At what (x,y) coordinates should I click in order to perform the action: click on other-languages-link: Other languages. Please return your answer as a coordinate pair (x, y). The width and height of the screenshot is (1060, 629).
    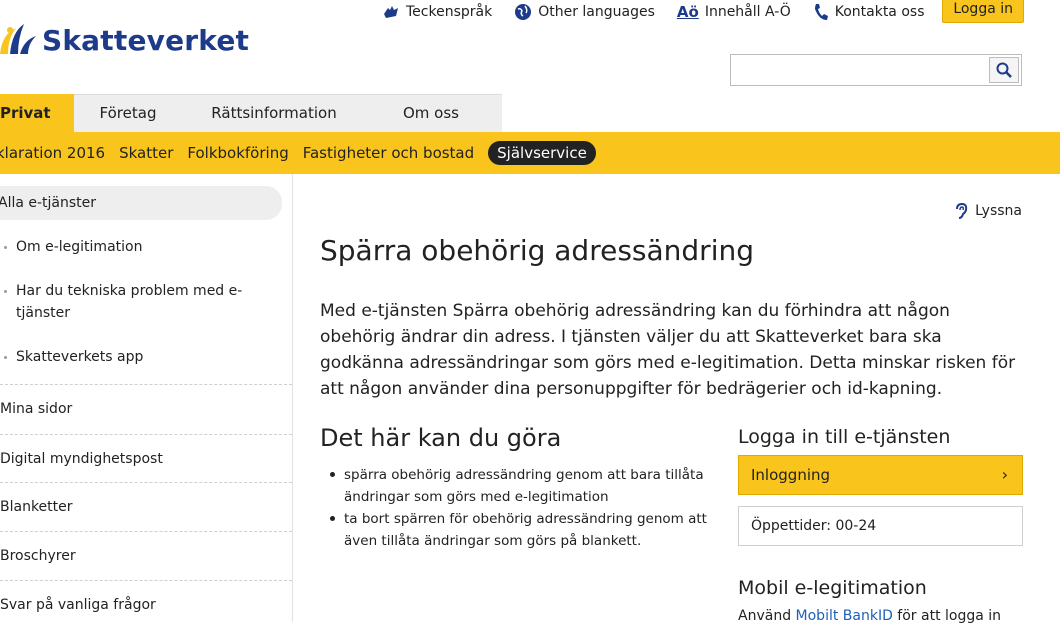
    Looking at the image, I should click on (584, 12).